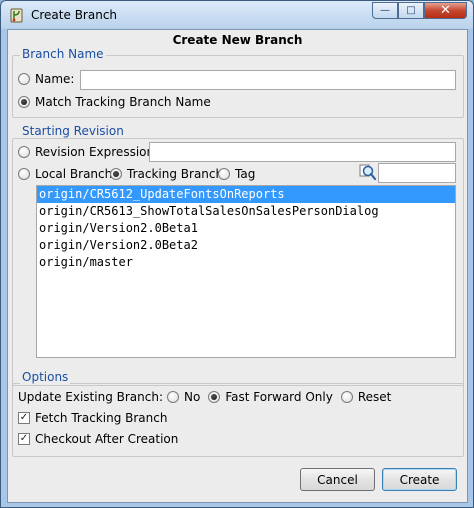 This screenshot has height=508, width=474. Describe the element at coordinates (24, 439) in the screenshot. I see `checkout-after-checkbox: ✓` at that location.